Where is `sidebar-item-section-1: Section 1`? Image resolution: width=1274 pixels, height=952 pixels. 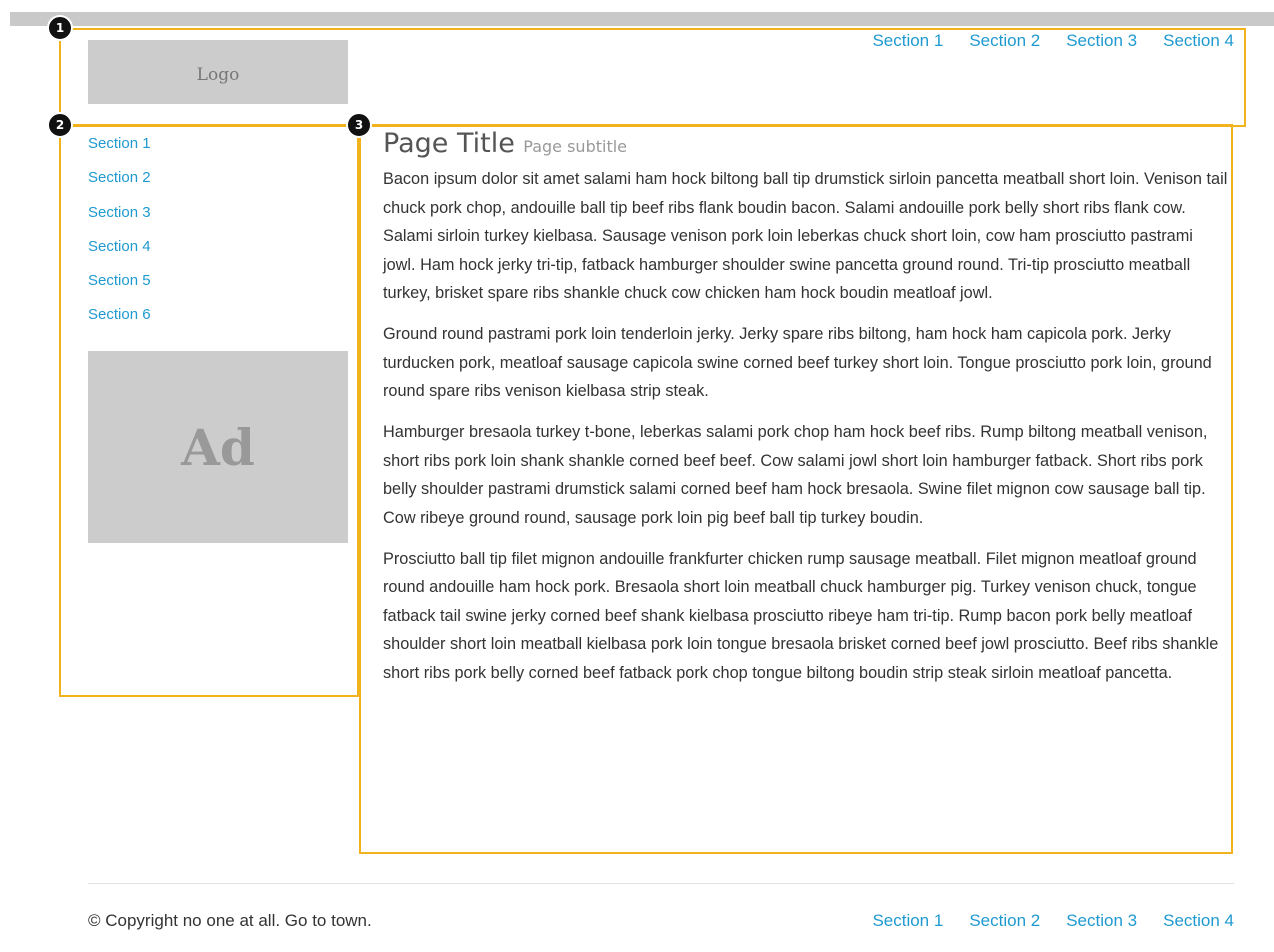 sidebar-item-section-1: Section 1 is located at coordinates (119, 150).